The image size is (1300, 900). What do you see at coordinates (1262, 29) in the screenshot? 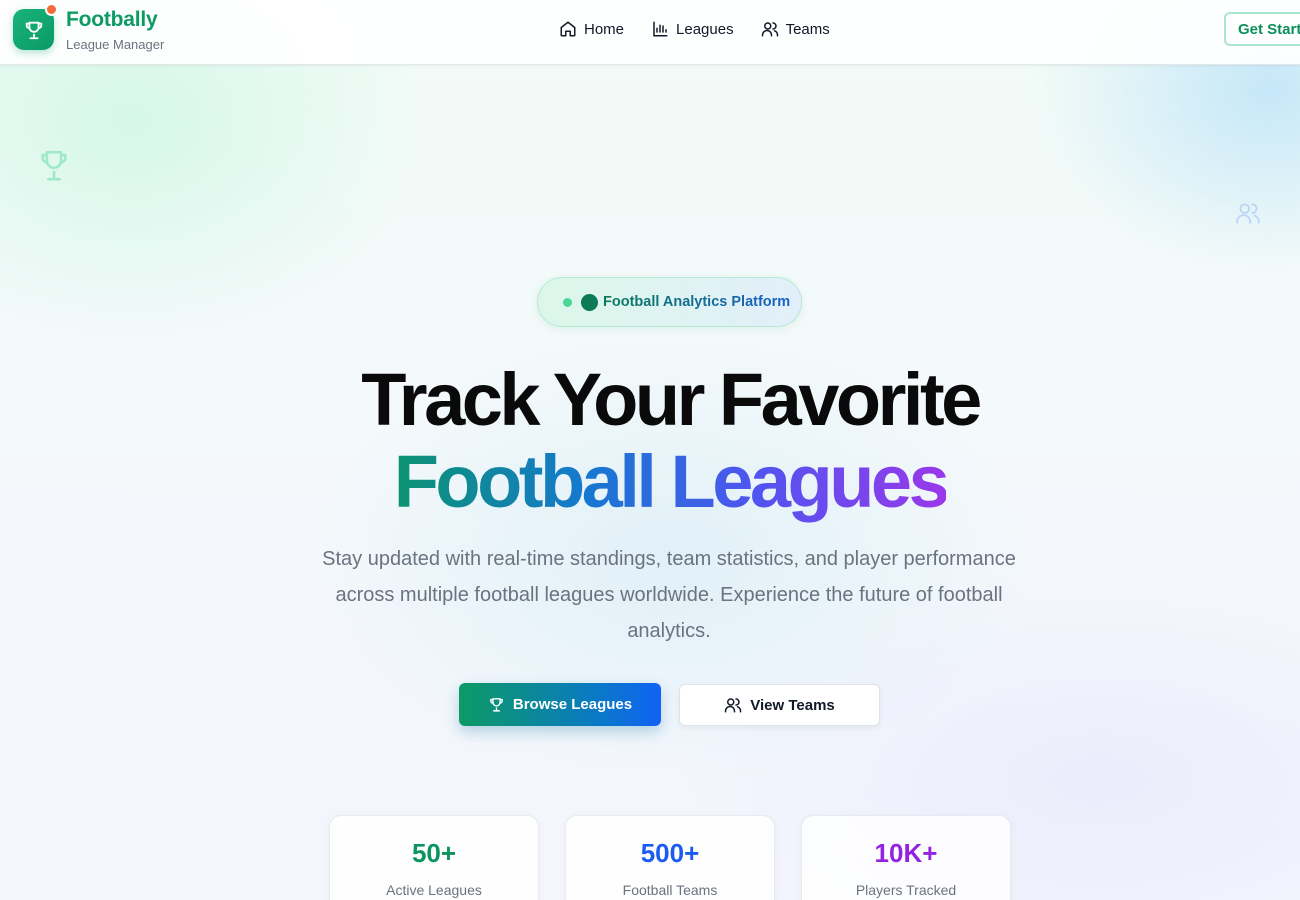
I see `get-started-button: Get Started` at bounding box center [1262, 29].